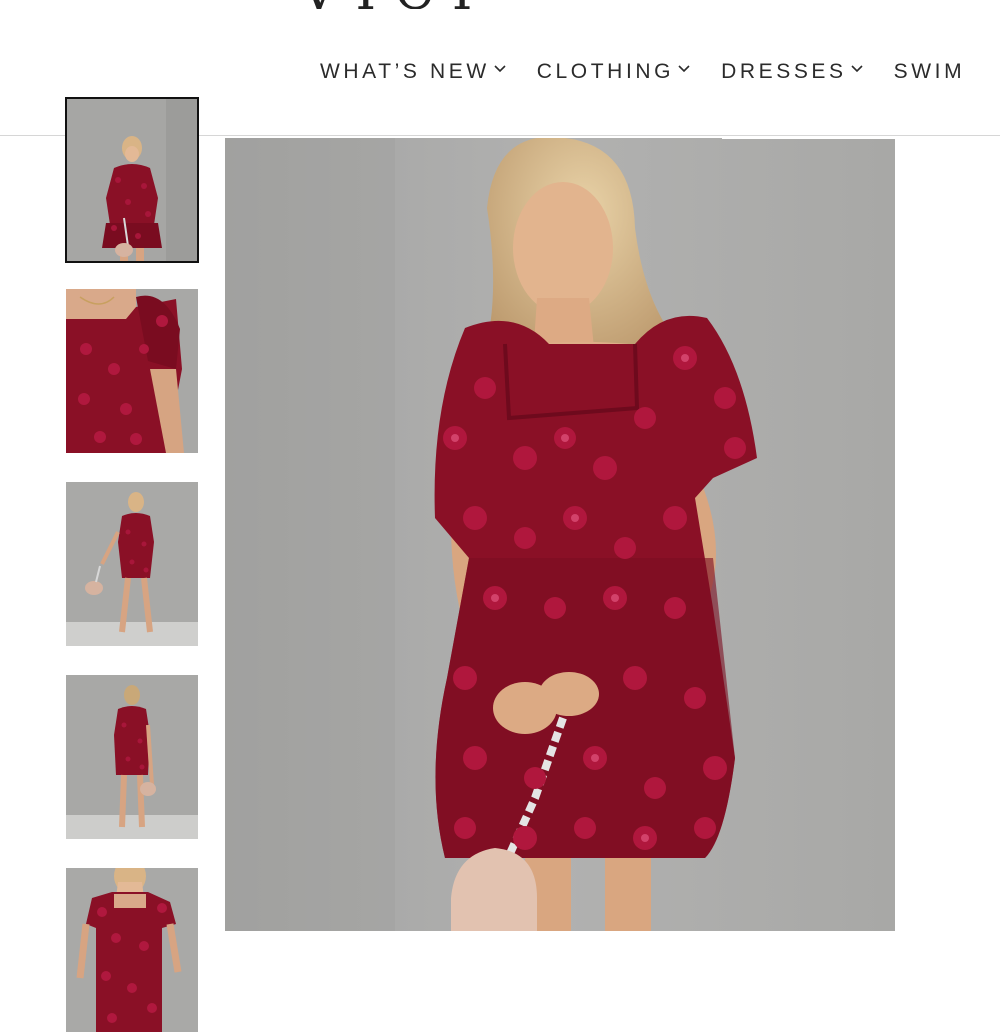  I want to click on nav-item-swim: SWIM, so click(930, 72).